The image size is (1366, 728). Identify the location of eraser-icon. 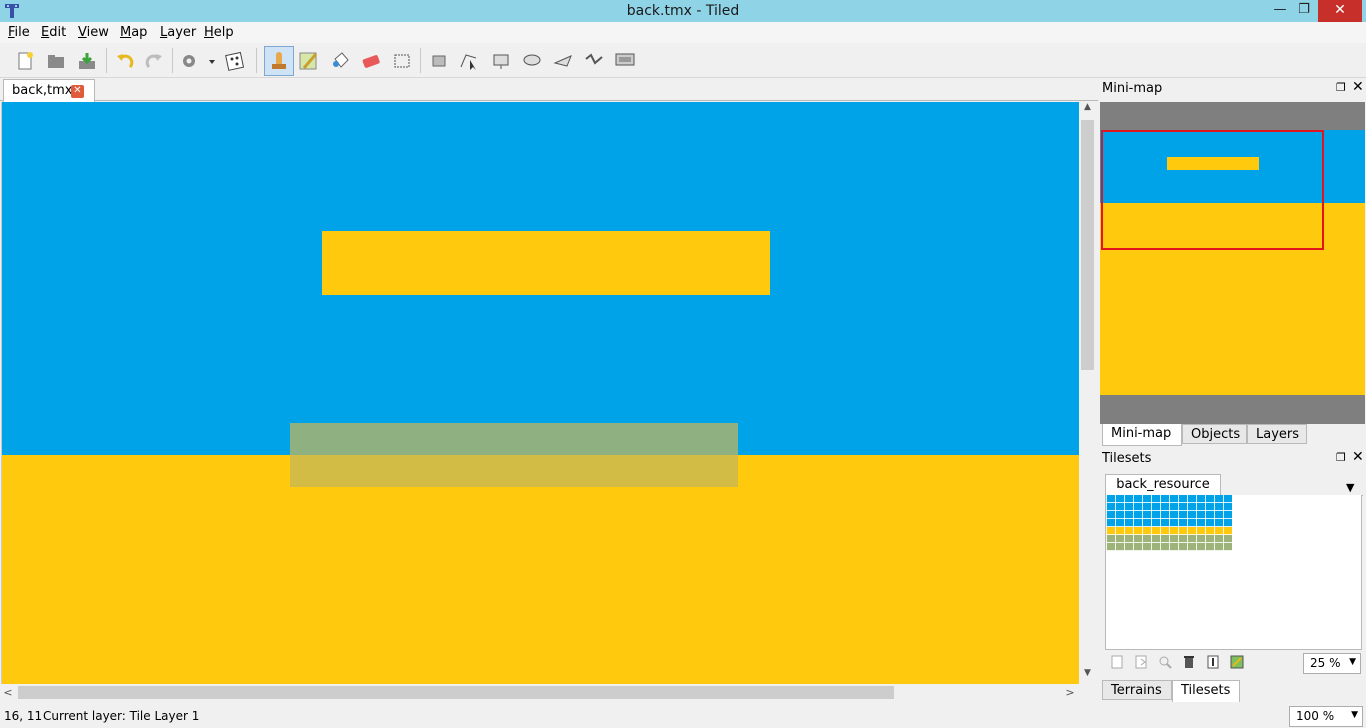
(371, 61).